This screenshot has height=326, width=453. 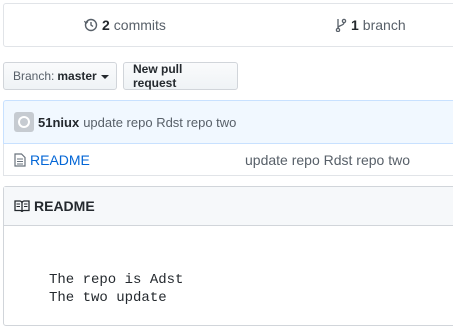 What do you see at coordinates (106, 25) in the screenshot?
I see `commits-count: 2` at bounding box center [106, 25].